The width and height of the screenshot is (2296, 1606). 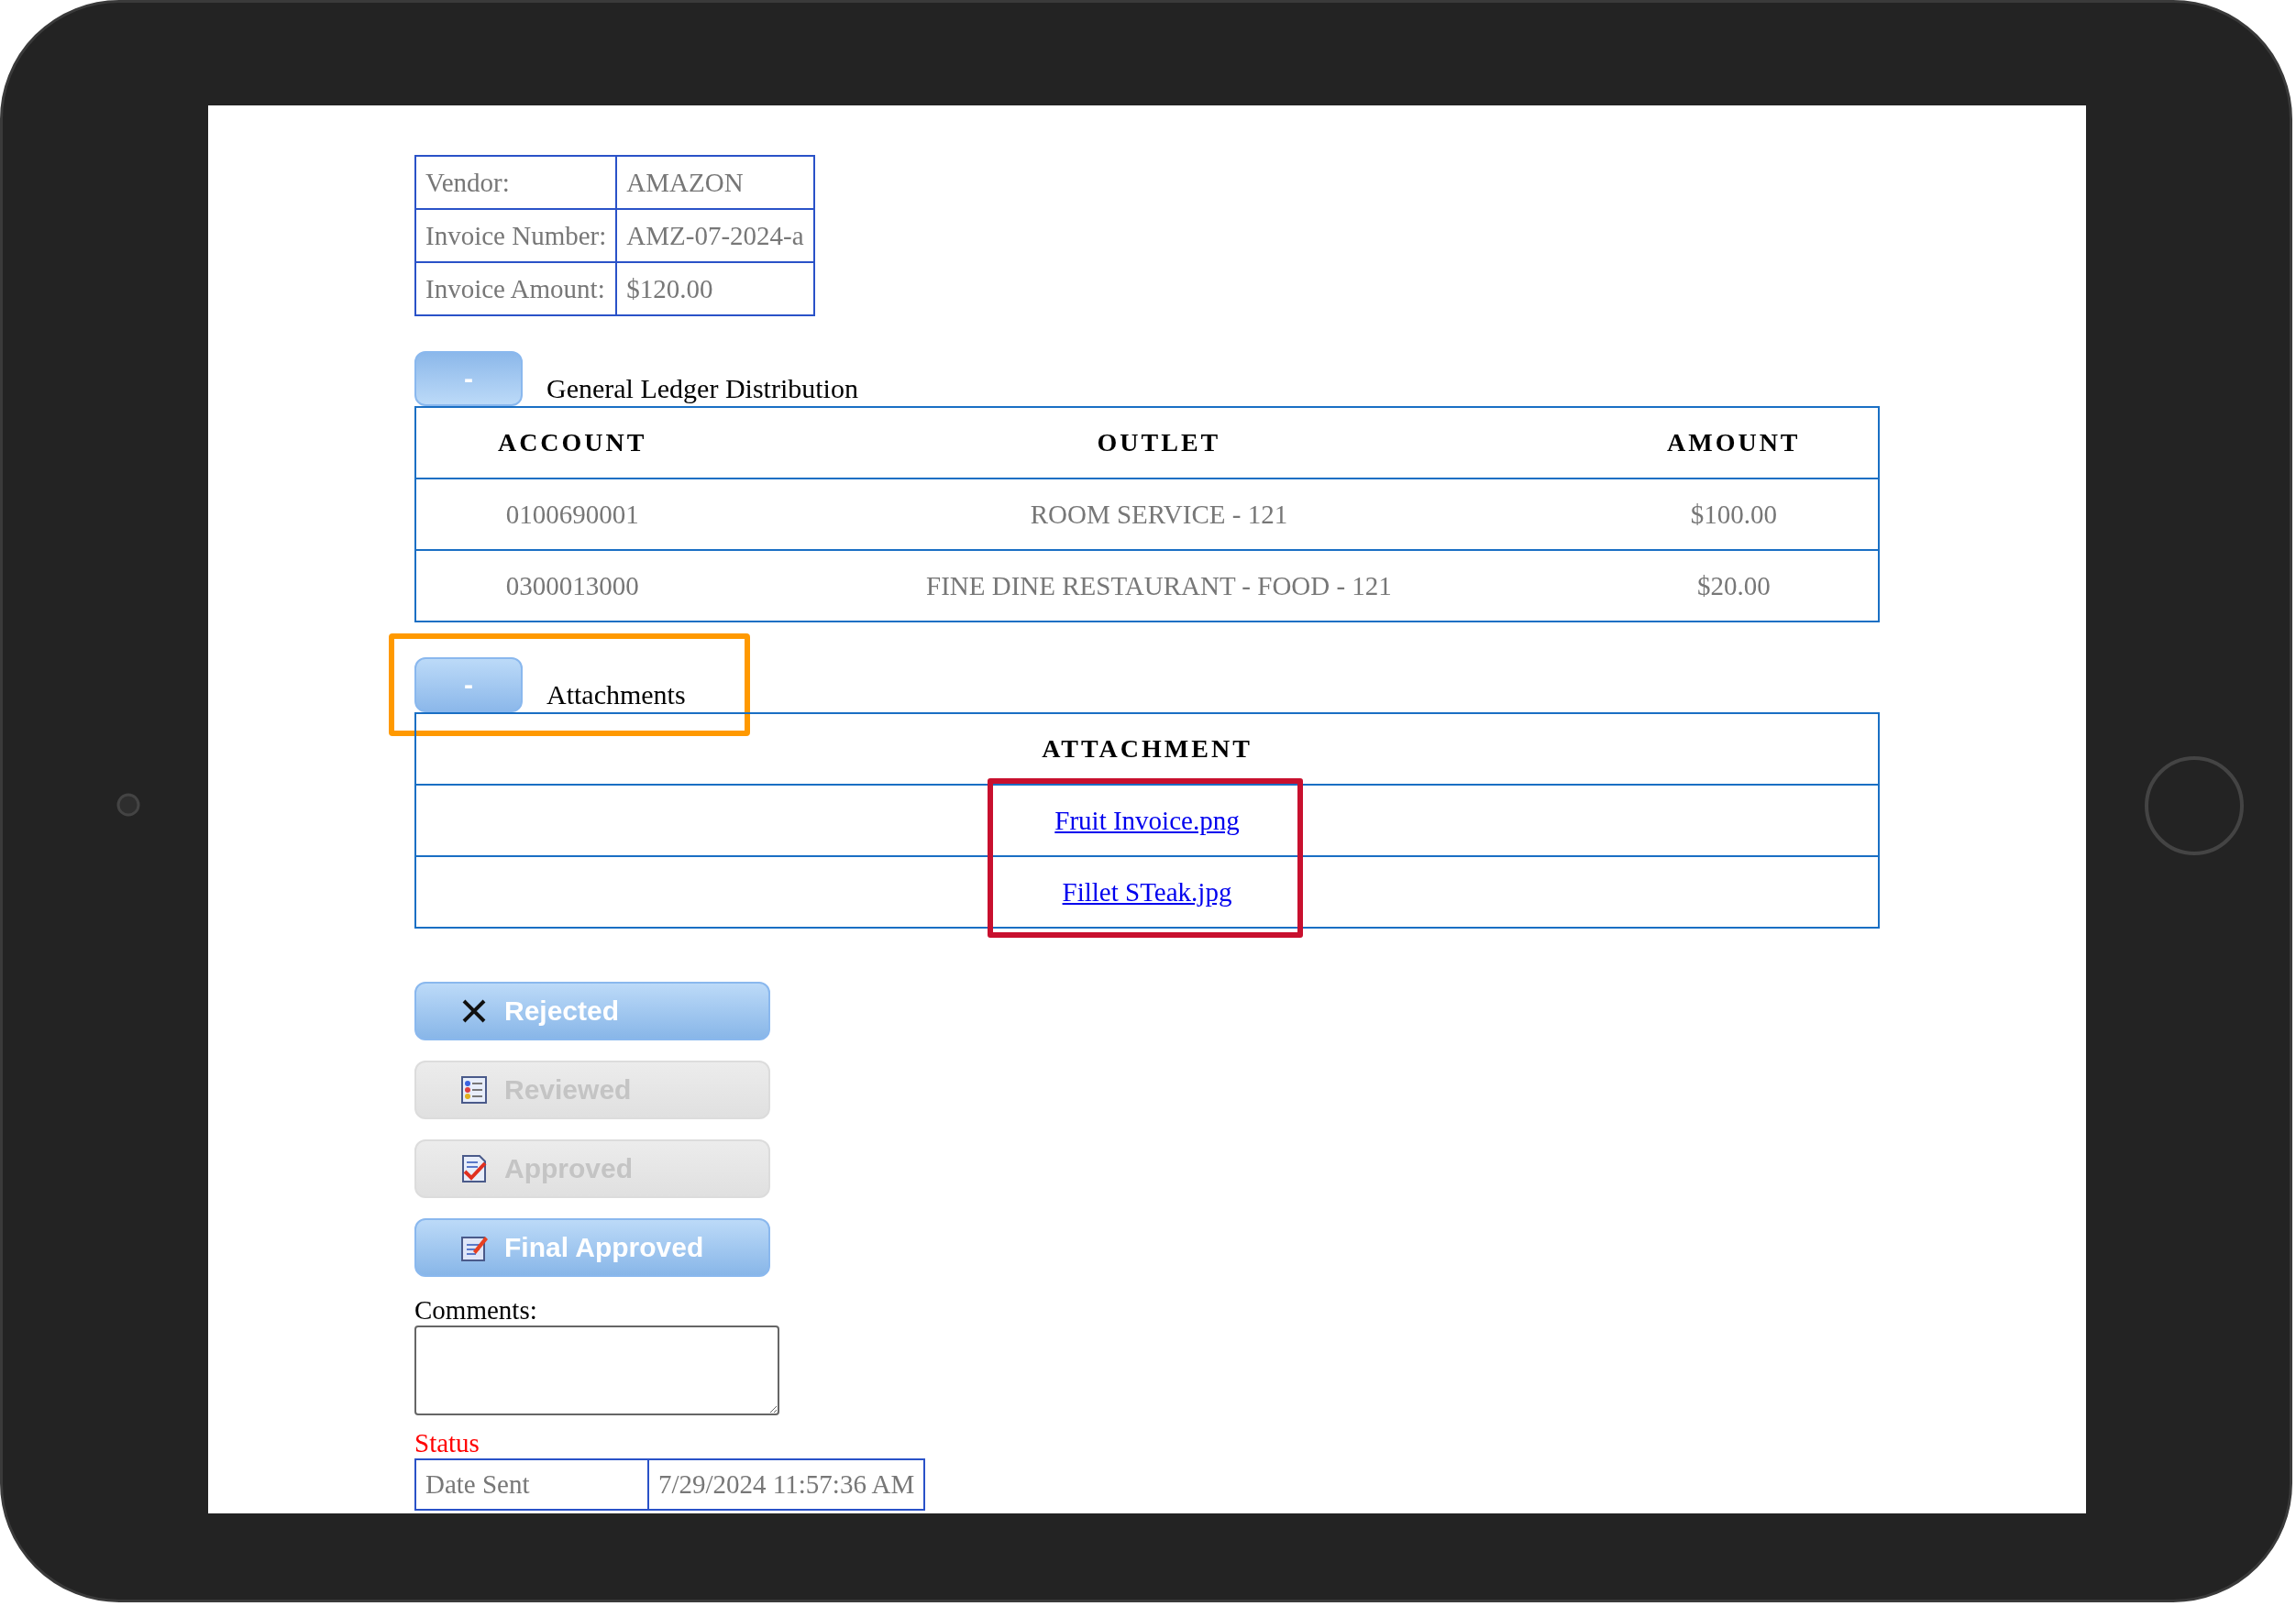 I want to click on status-title: Status, so click(x=447, y=1443).